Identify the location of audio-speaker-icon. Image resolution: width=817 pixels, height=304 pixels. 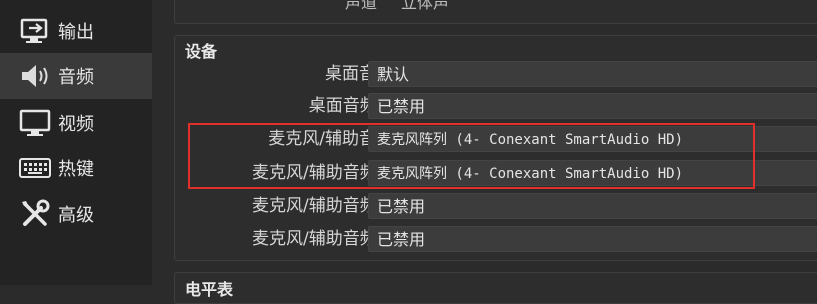
(35, 76).